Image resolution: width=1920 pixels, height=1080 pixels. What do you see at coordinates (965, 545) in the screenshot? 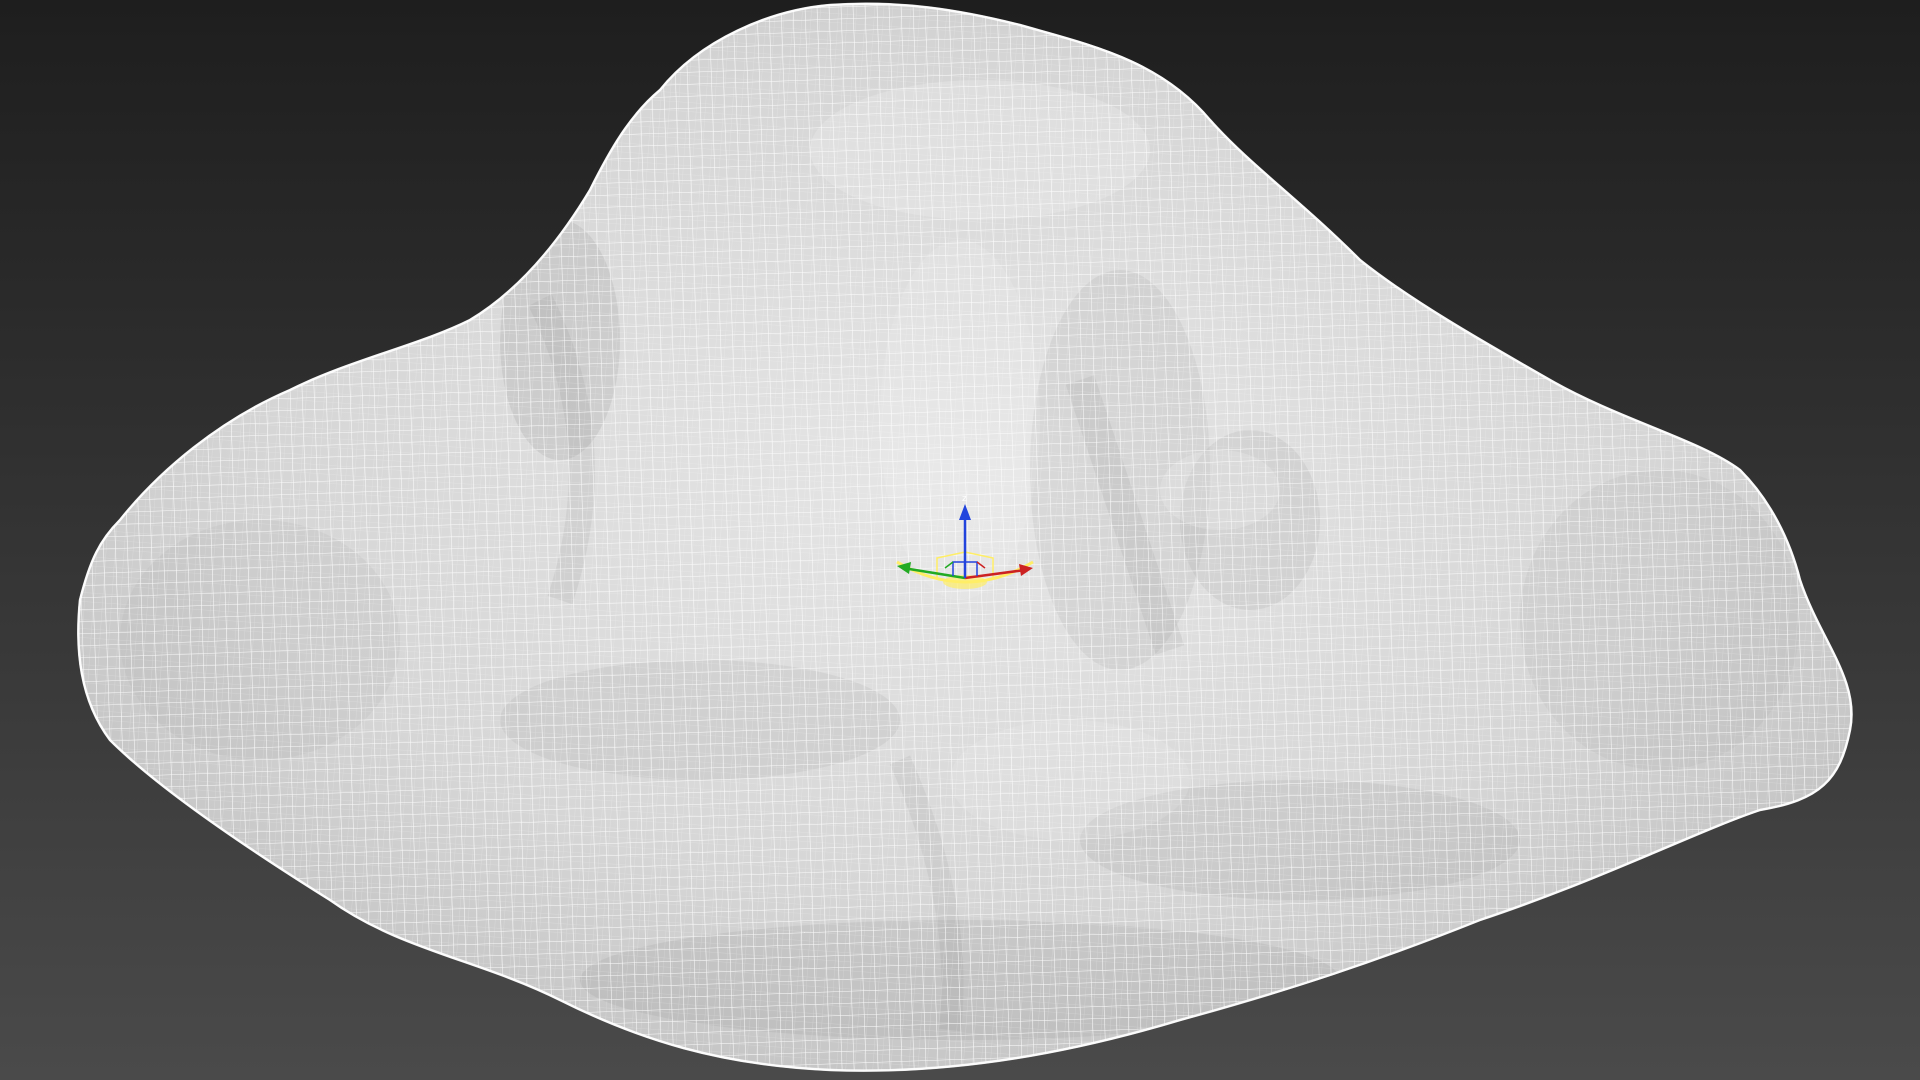
I see `transform-gizmo: z` at bounding box center [965, 545].